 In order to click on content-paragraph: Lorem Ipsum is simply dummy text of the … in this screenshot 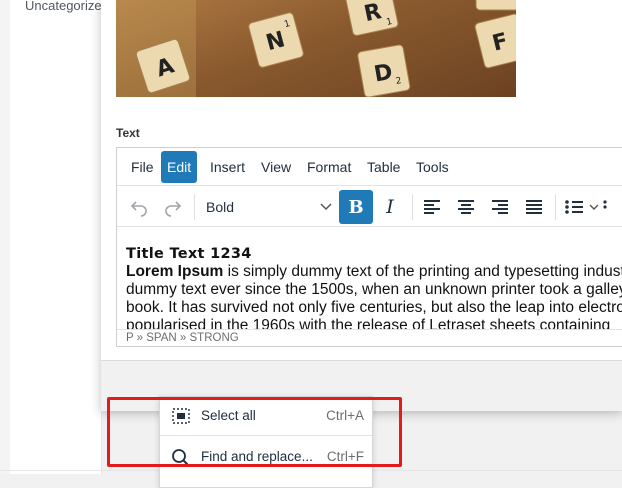, I will do `click(374, 296)`.